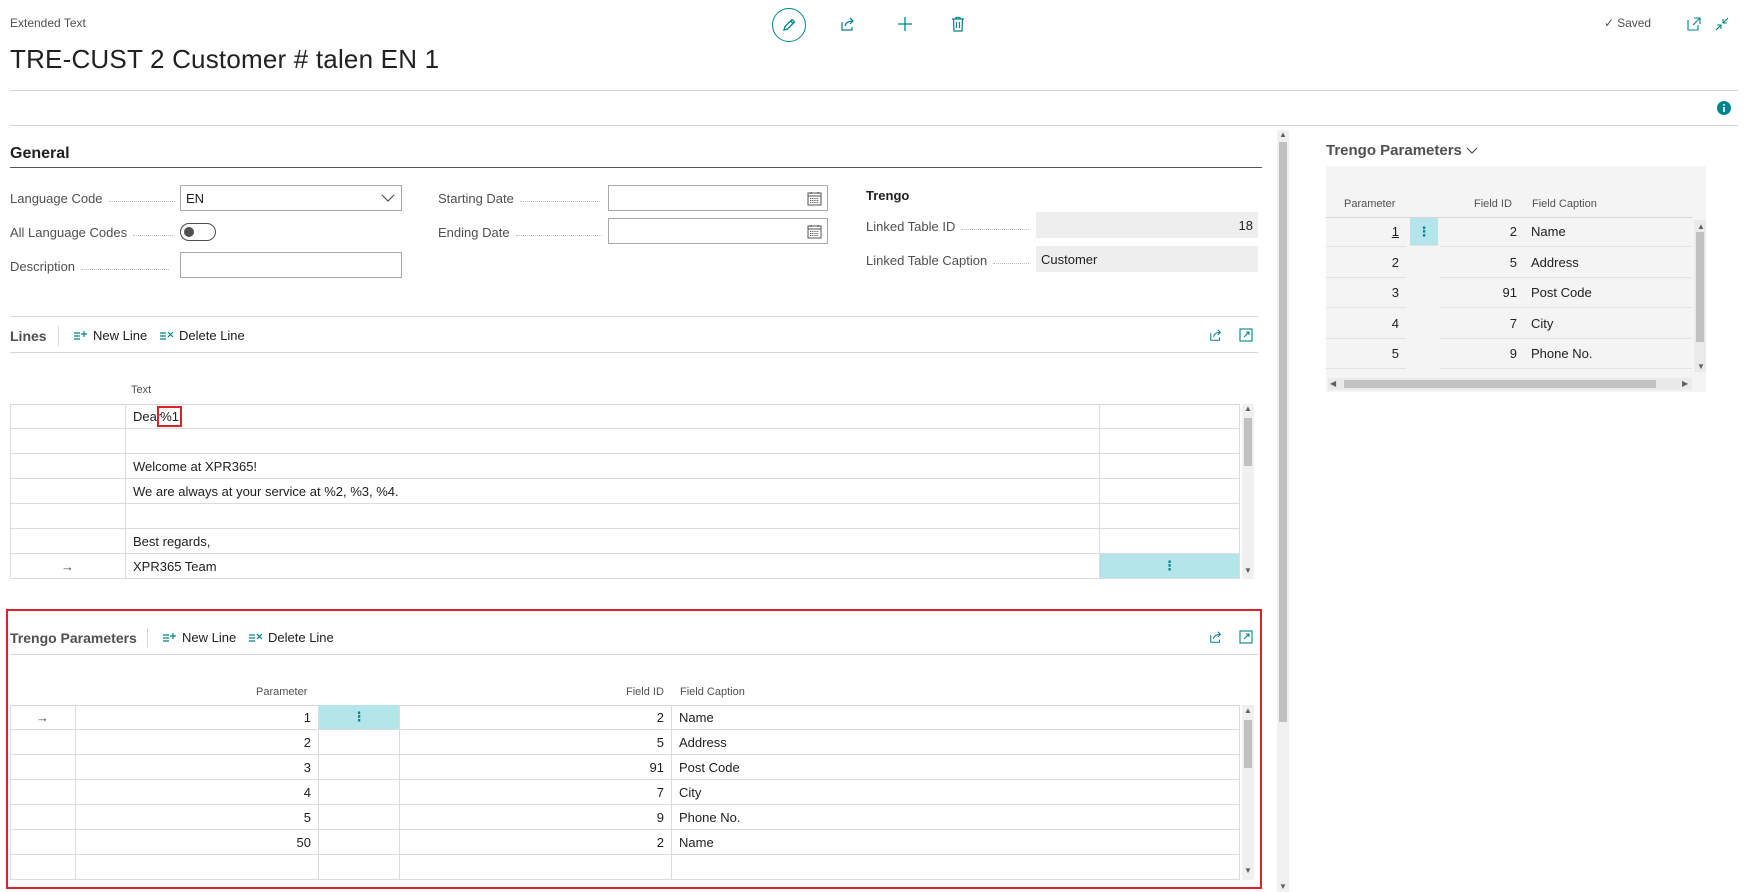  What do you see at coordinates (40, 153) in the screenshot?
I see `general-section-title: General` at bounding box center [40, 153].